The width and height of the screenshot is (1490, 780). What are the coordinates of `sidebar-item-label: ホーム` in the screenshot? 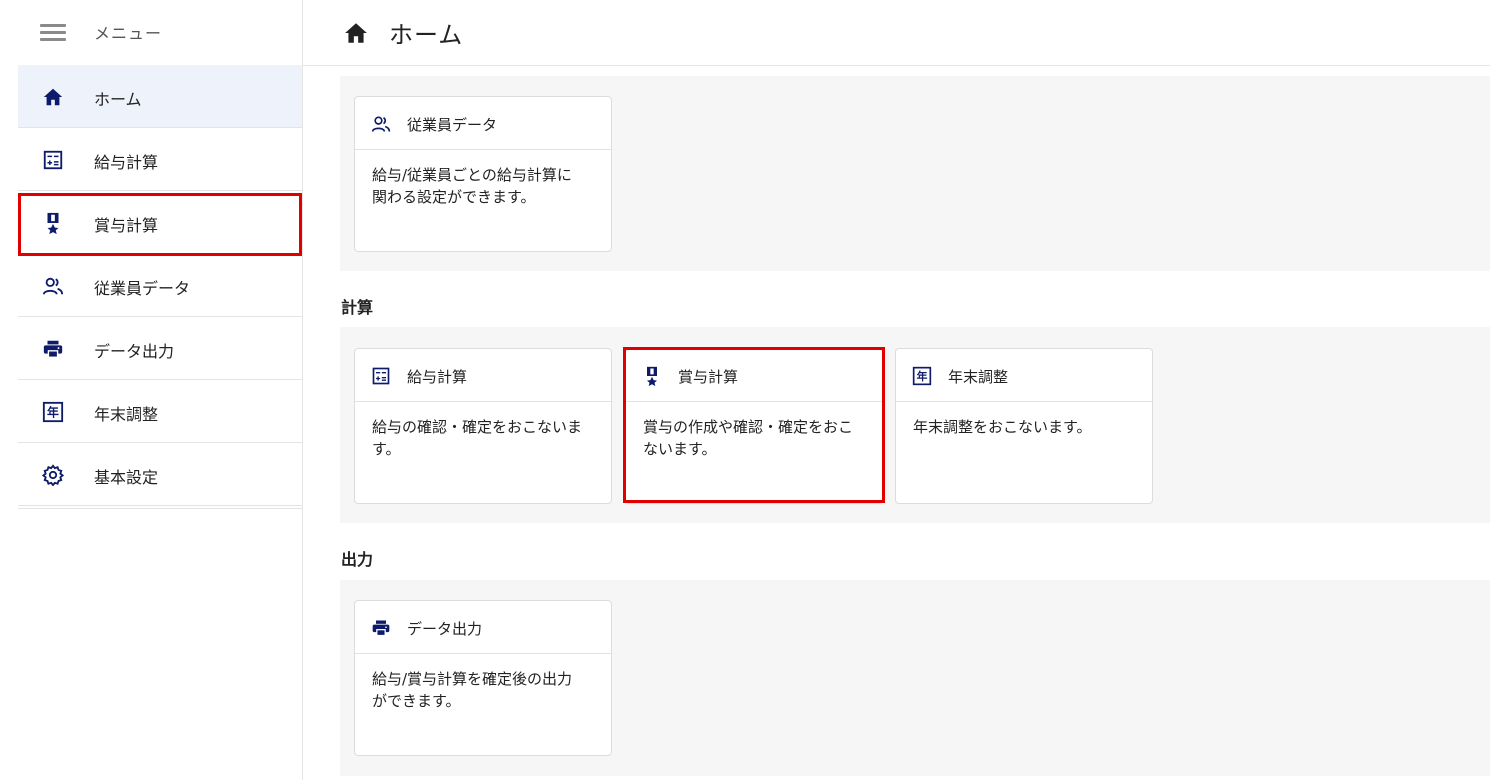 It's located at (118, 99).